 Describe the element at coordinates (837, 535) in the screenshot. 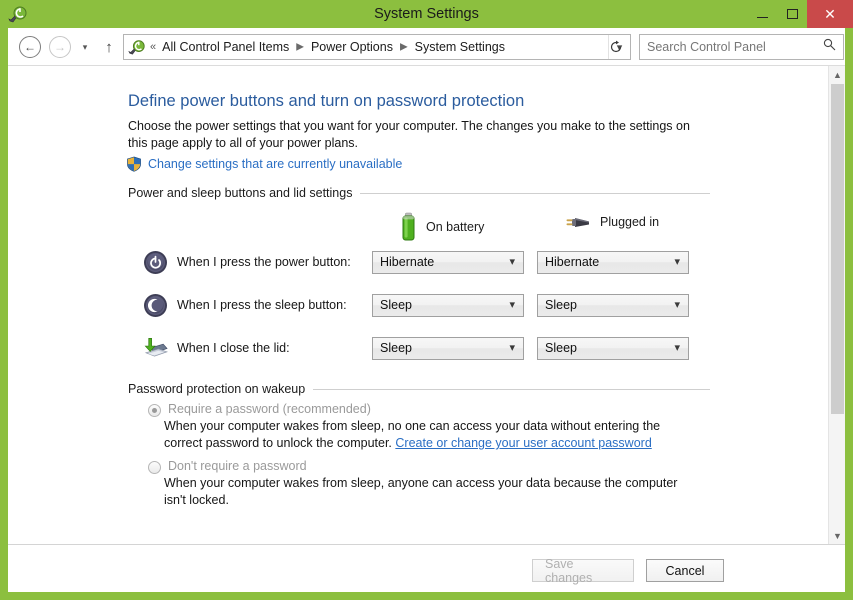

I see `scroll-down-button: ▼` at that location.